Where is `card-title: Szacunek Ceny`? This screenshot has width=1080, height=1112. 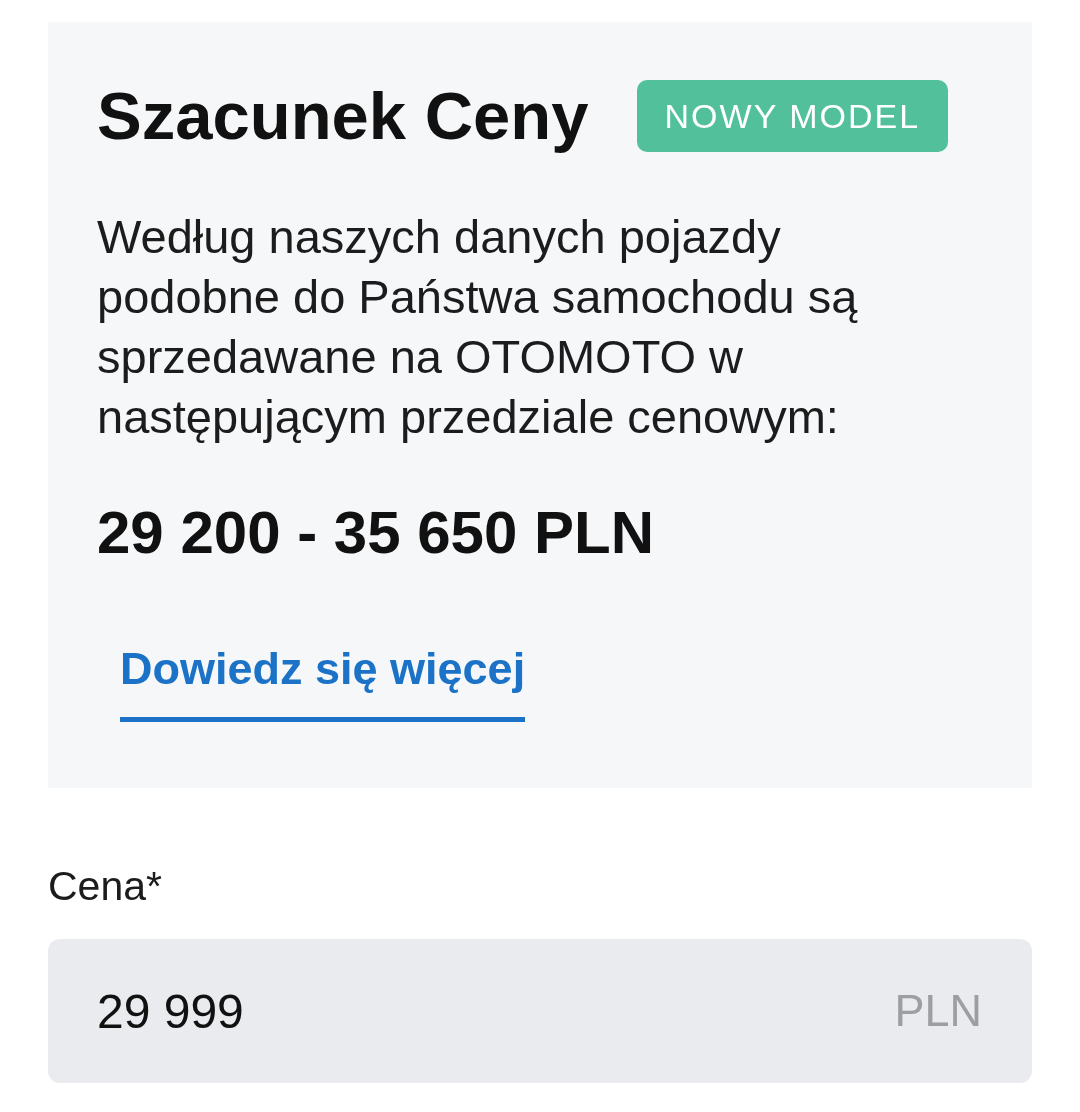
card-title: Szacunek Ceny is located at coordinates (343, 115).